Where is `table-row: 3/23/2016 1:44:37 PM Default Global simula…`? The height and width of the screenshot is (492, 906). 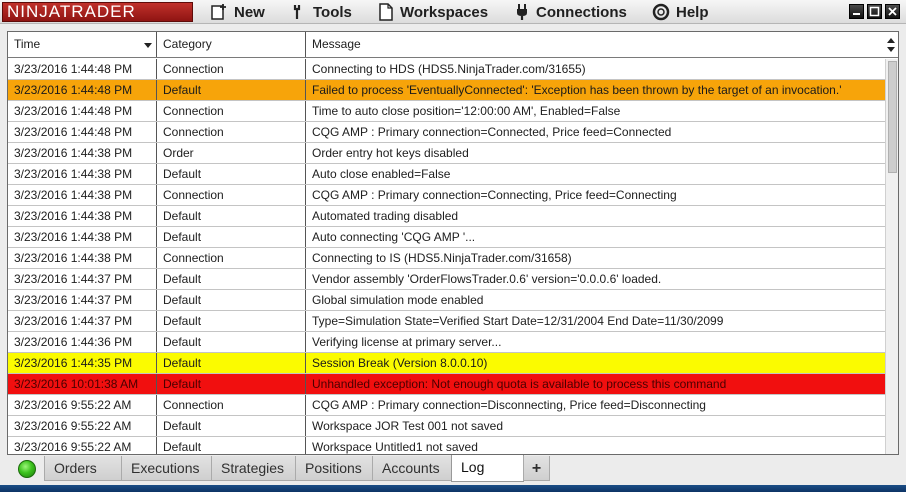 table-row: 3/23/2016 1:44:37 PM Default Global simula… is located at coordinates (446, 300).